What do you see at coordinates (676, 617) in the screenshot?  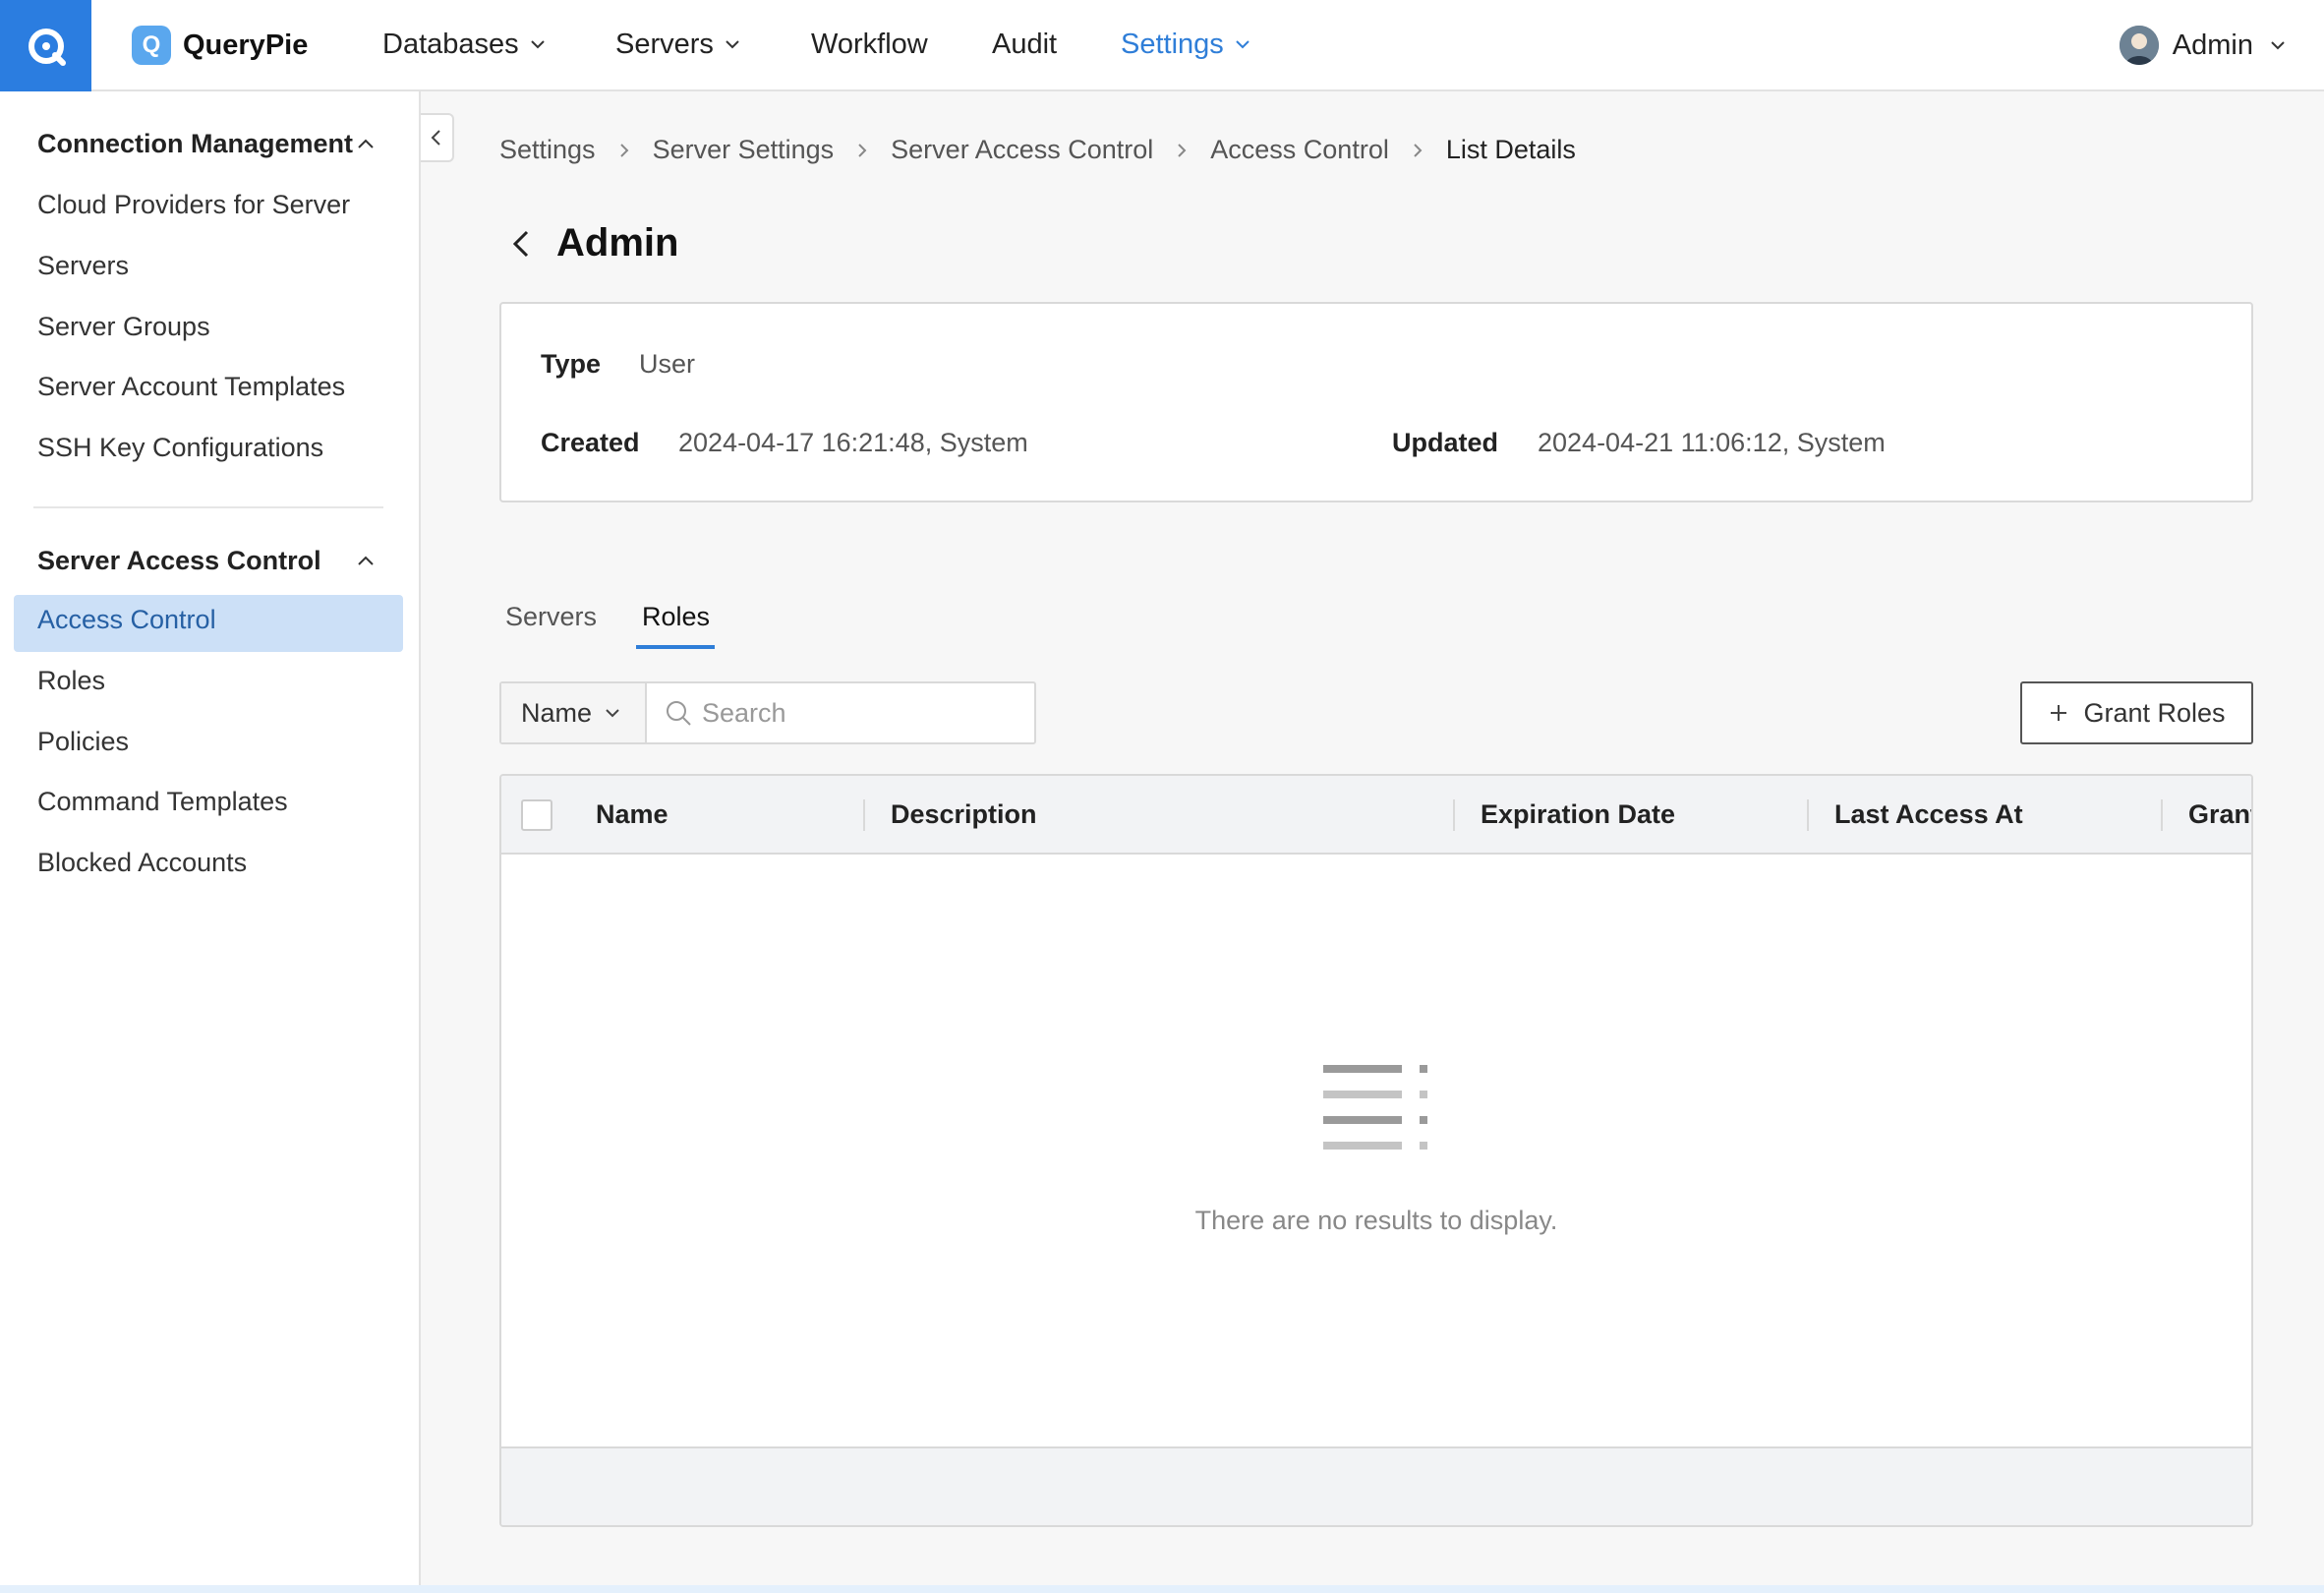 I see `tab-roles: Roles` at bounding box center [676, 617].